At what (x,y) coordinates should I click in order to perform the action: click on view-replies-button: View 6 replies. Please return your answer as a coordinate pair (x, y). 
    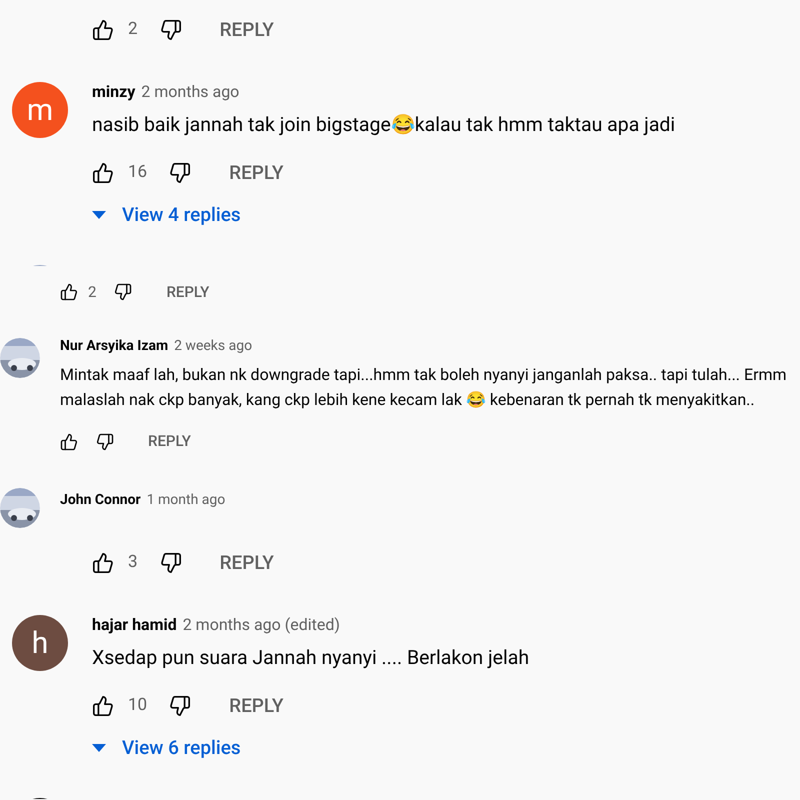
    Looking at the image, I should click on (166, 748).